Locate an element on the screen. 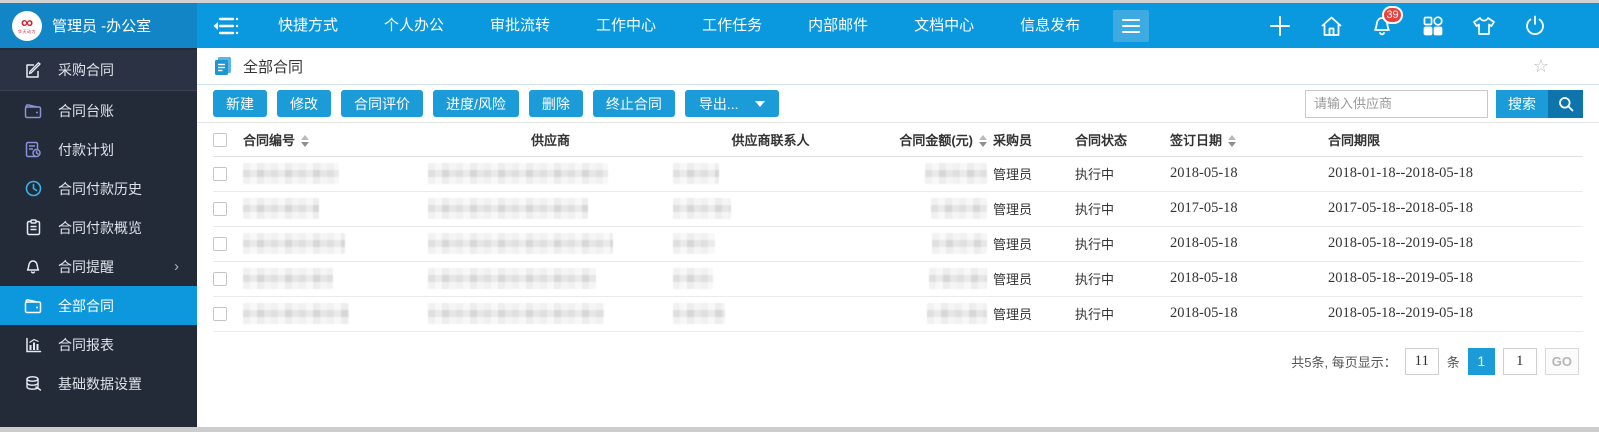 Image resolution: width=1599 pixels, height=432 pixels. window-bottom-border is located at coordinates (799, 429).